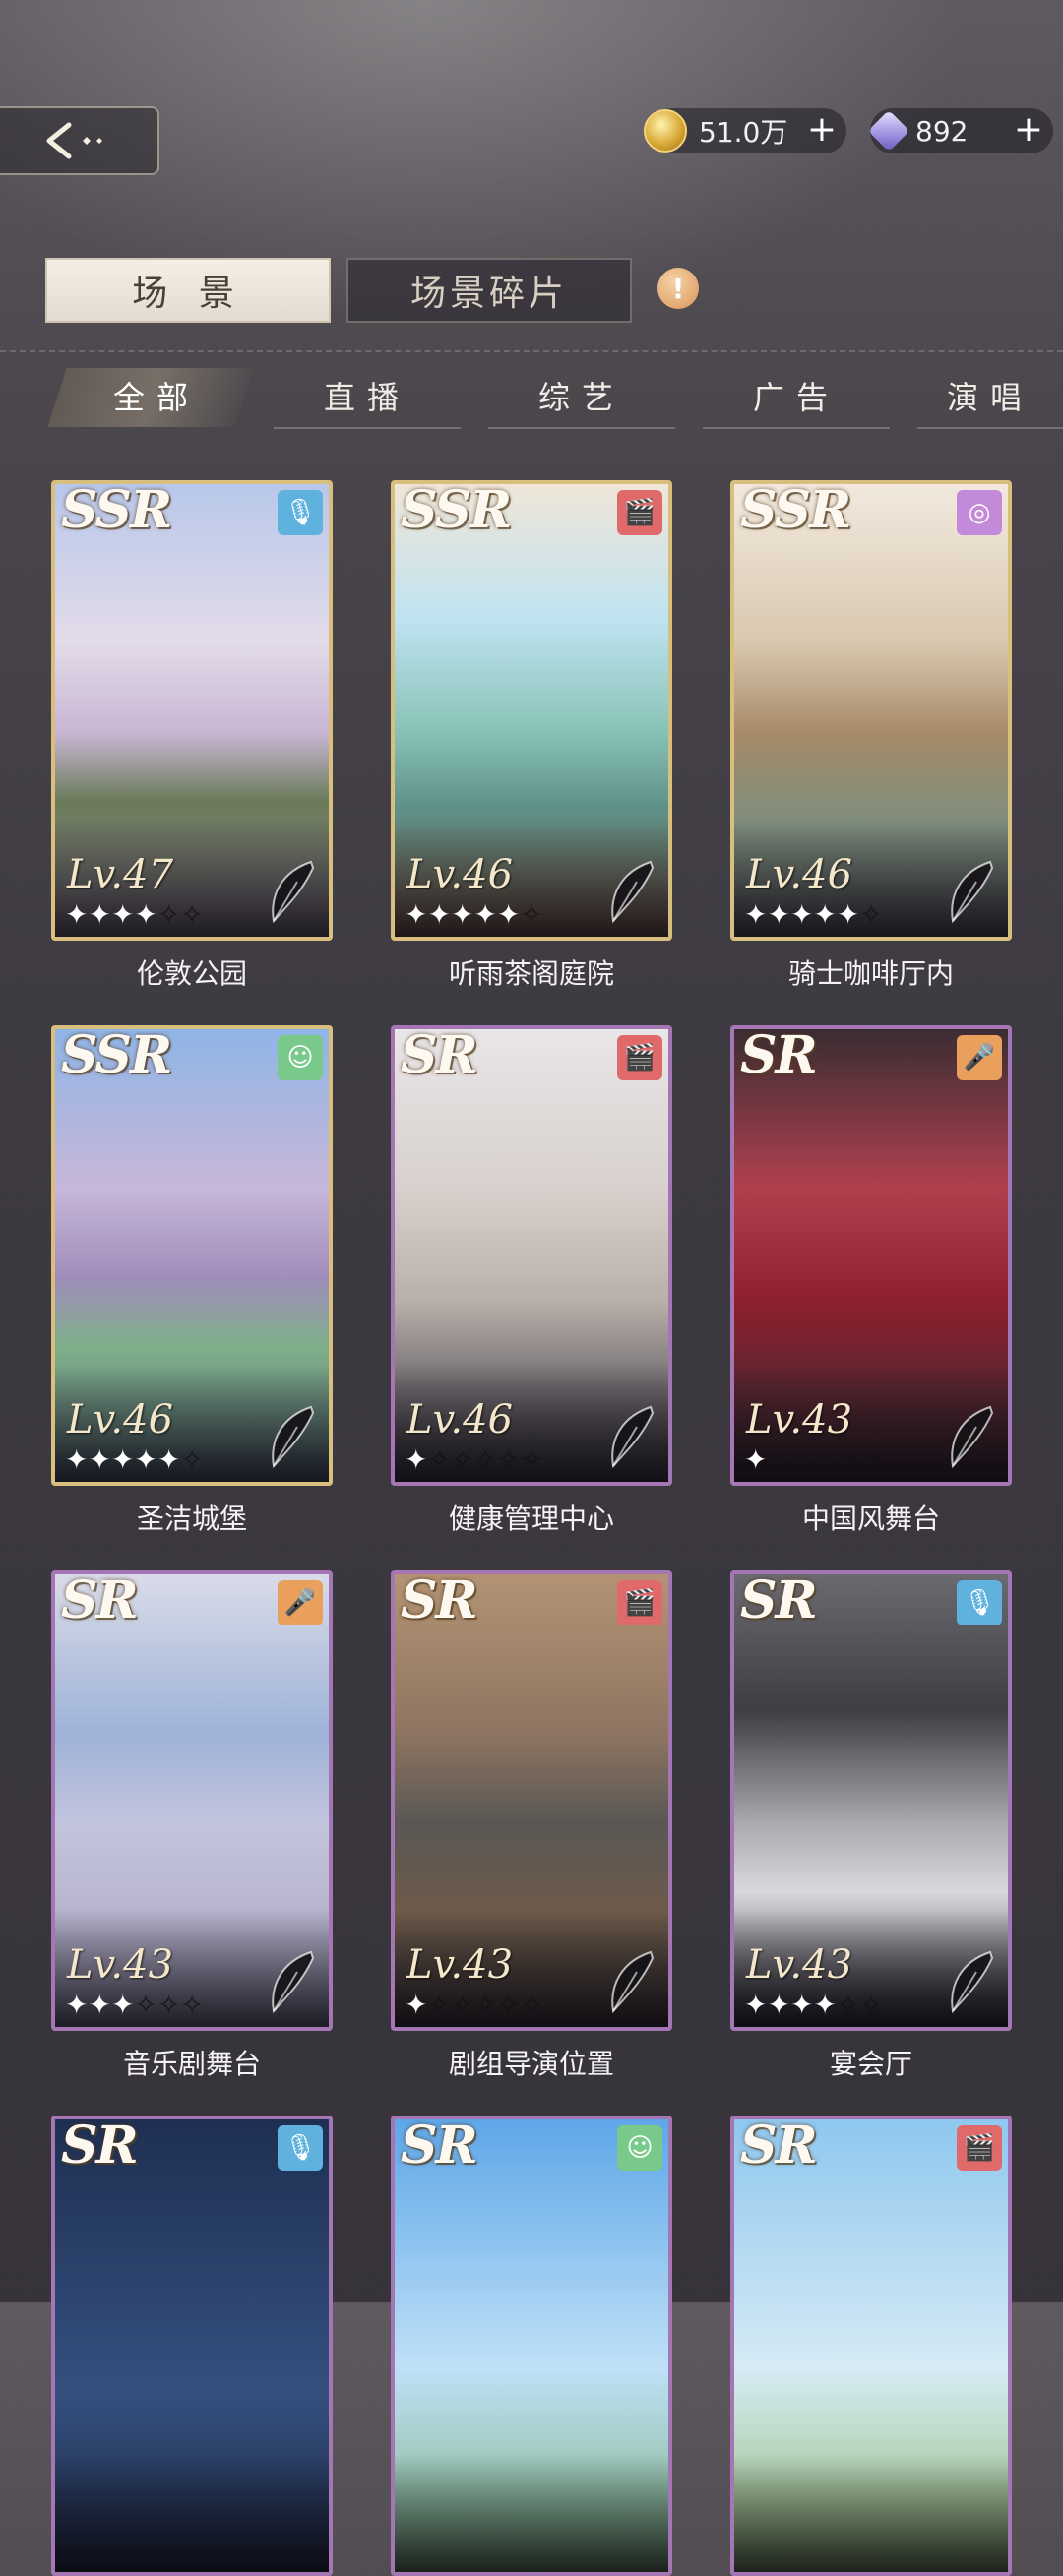 The height and width of the screenshot is (2576, 1063). I want to click on tab-scenes: 场 景, so click(188, 290).